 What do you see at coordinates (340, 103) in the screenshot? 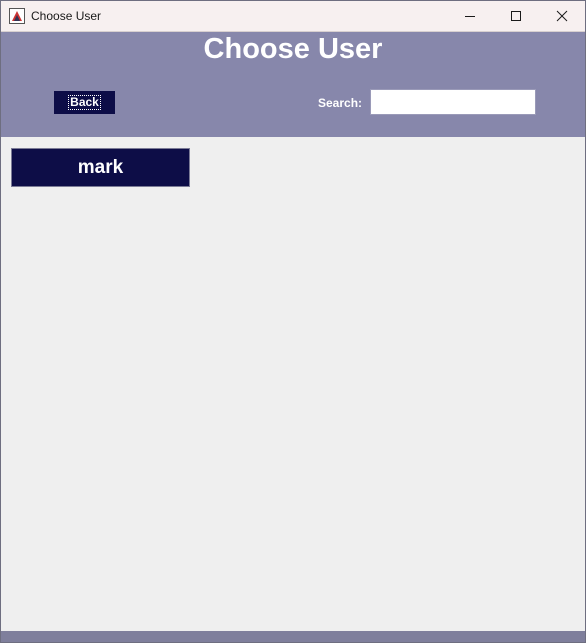
I see `search-label: Search:` at bounding box center [340, 103].